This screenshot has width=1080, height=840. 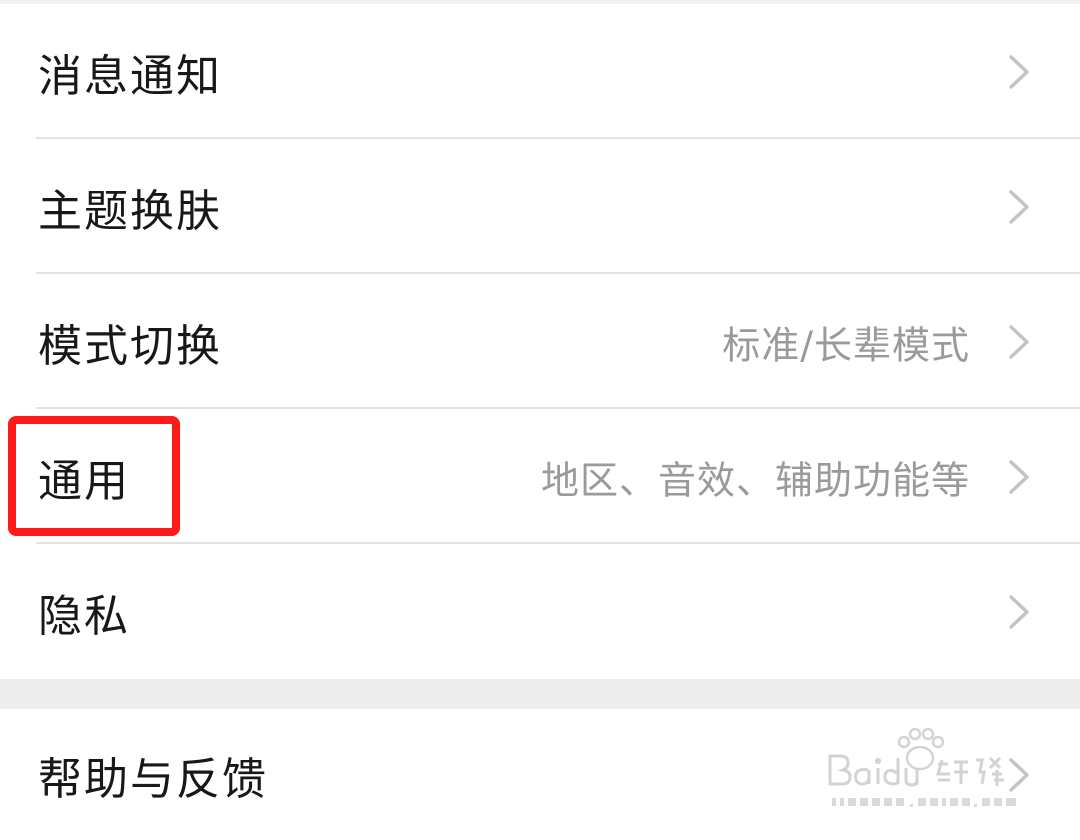 I want to click on setting-value: 标准/长辈模式, so click(x=846, y=345).